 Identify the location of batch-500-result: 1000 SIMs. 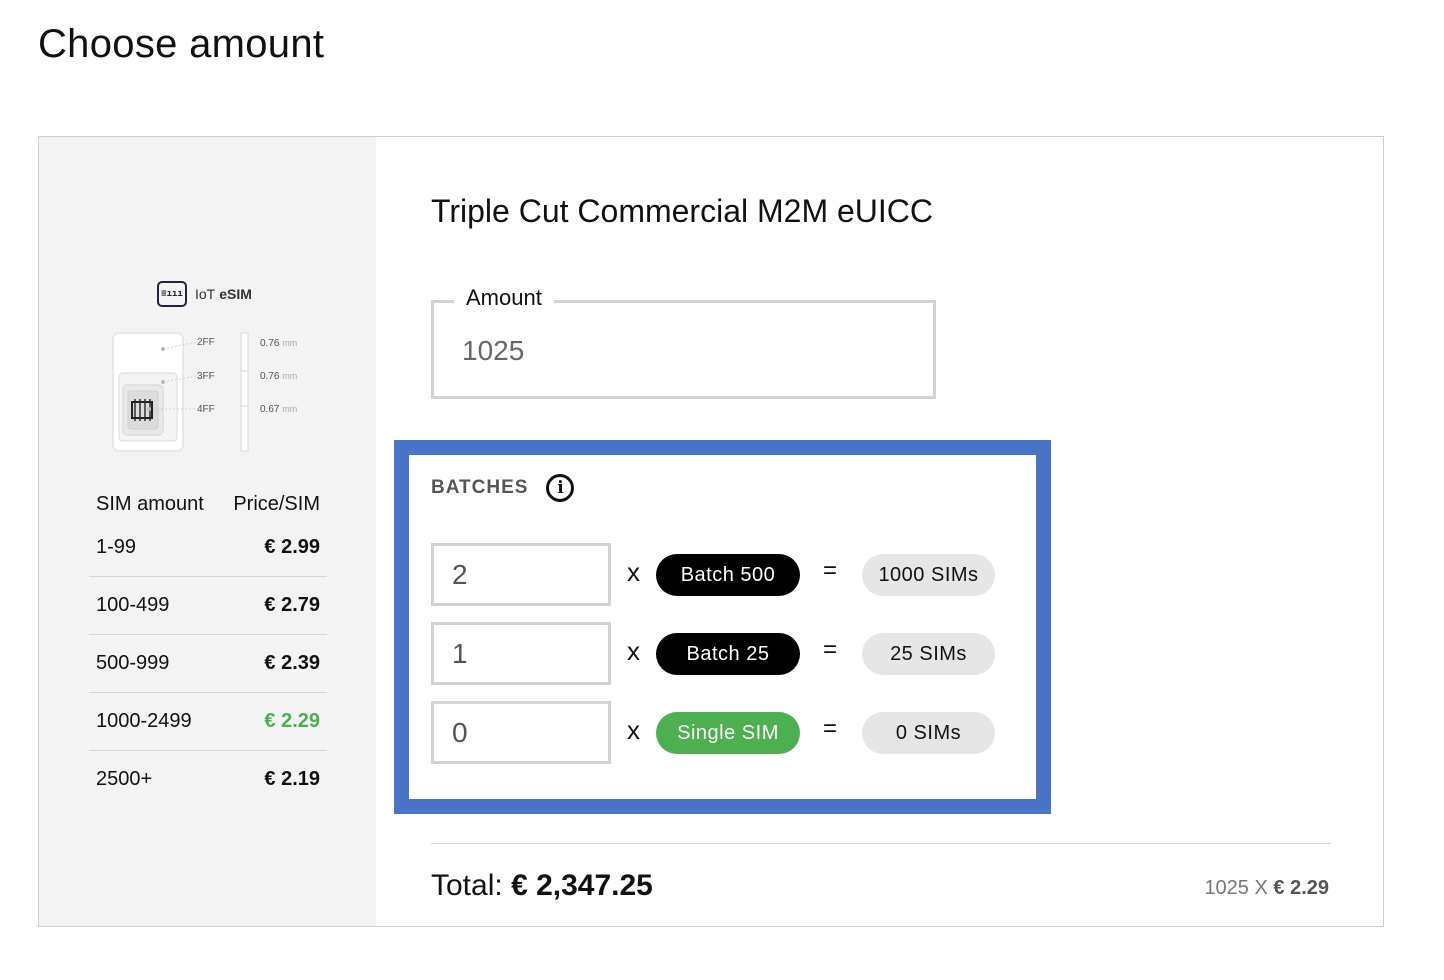
(928, 575).